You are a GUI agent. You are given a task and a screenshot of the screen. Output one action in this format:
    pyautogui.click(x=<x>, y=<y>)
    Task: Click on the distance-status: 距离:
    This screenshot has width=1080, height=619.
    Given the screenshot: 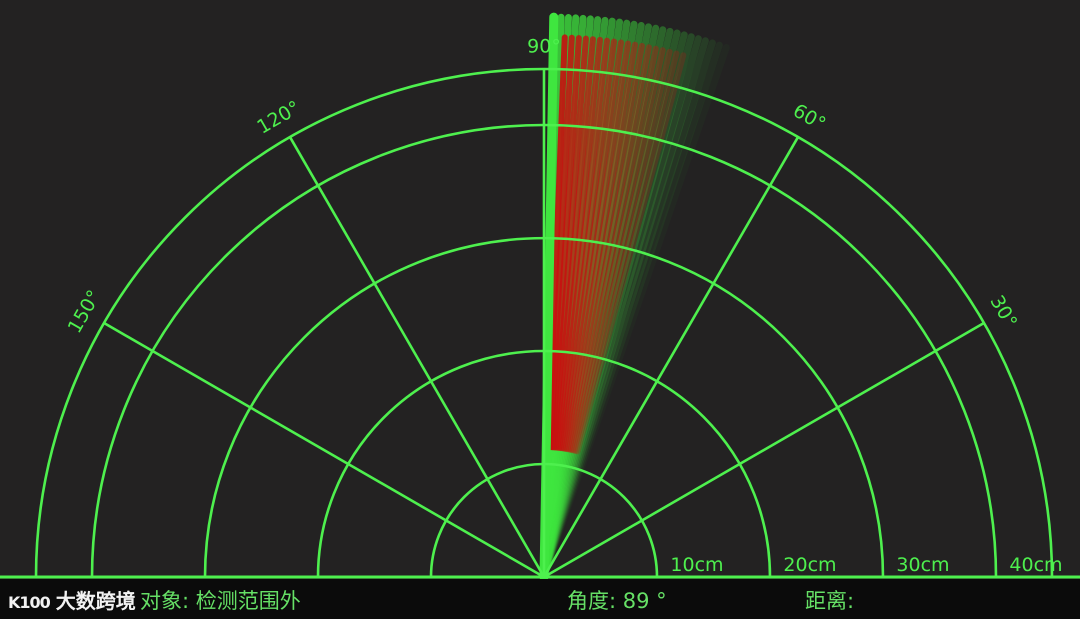 What is the action you would take?
    pyautogui.click(x=830, y=601)
    